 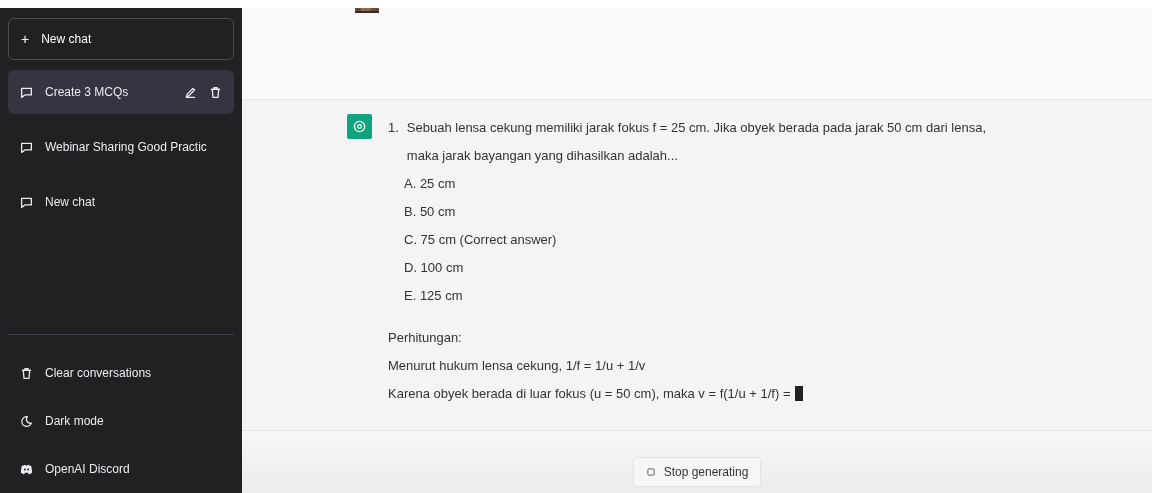 I want to click on answer-option: E. 125 cm, so click(x=710, y=296).